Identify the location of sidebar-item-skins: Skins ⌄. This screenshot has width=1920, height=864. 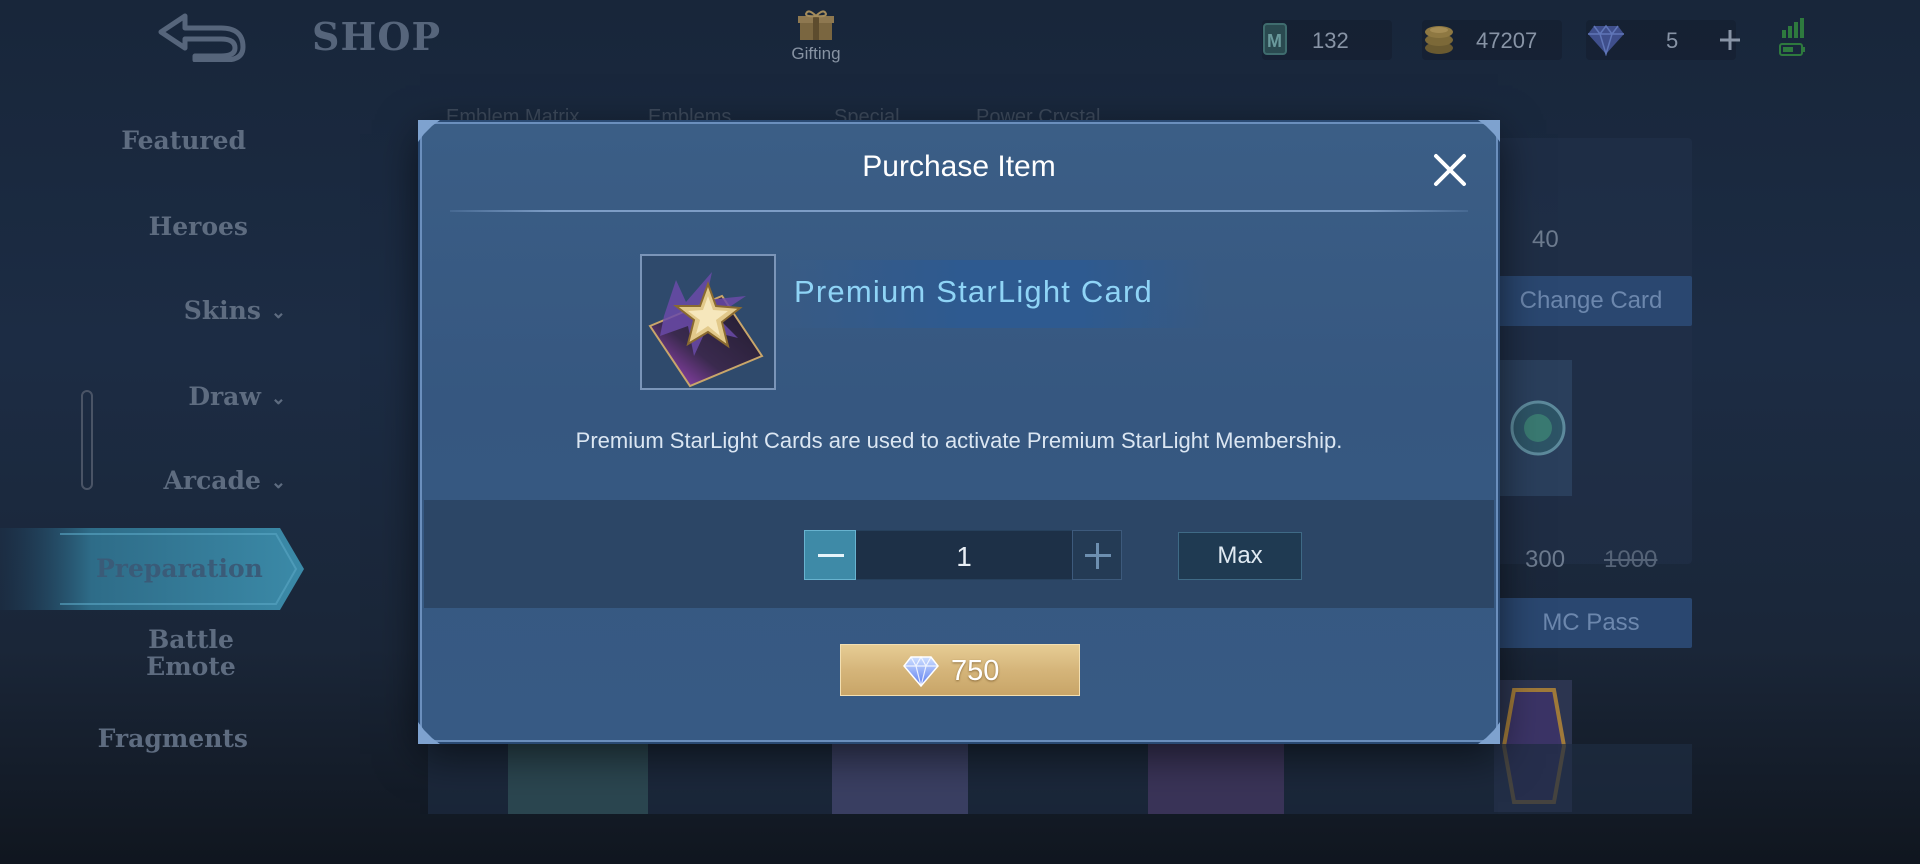
(173, 310).